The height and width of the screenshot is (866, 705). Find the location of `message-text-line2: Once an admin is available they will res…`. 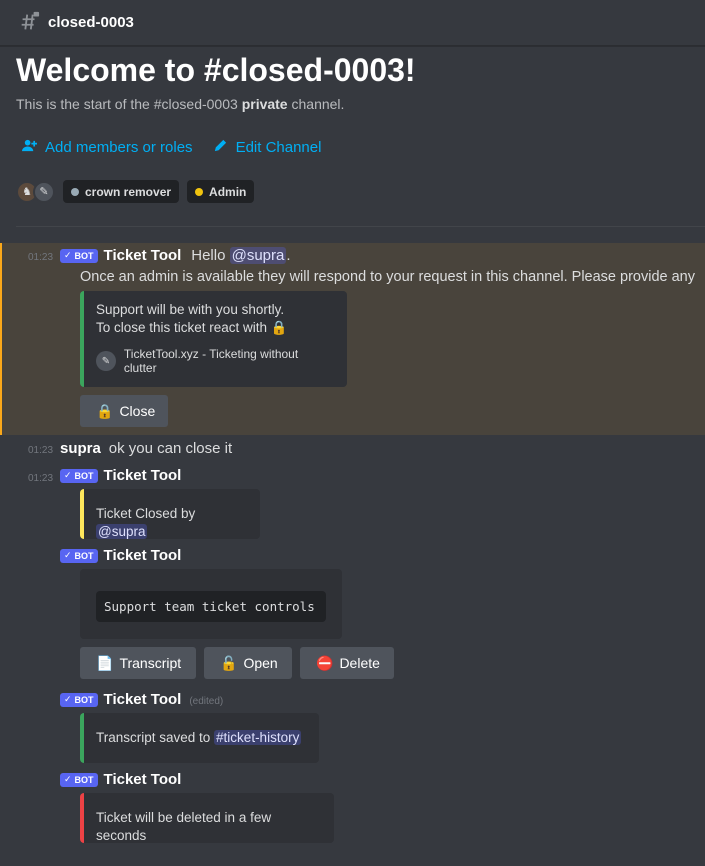

message-text-line2: Once an admin is available they will res… is located at coordinates (387, 277).